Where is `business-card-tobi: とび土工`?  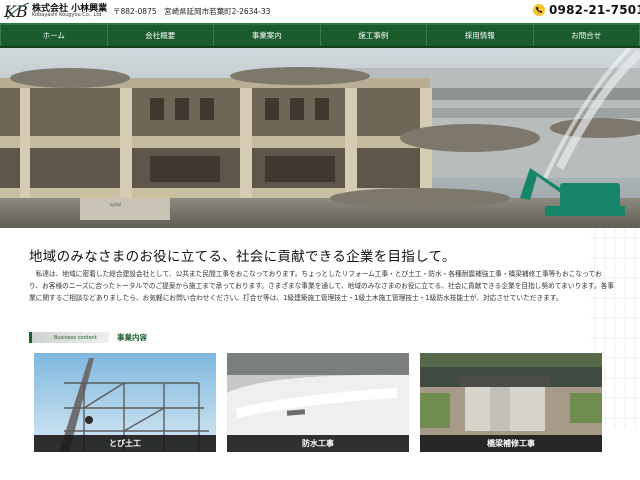
business-card-tobi: とび土工 is located at coordinates (125, 402).